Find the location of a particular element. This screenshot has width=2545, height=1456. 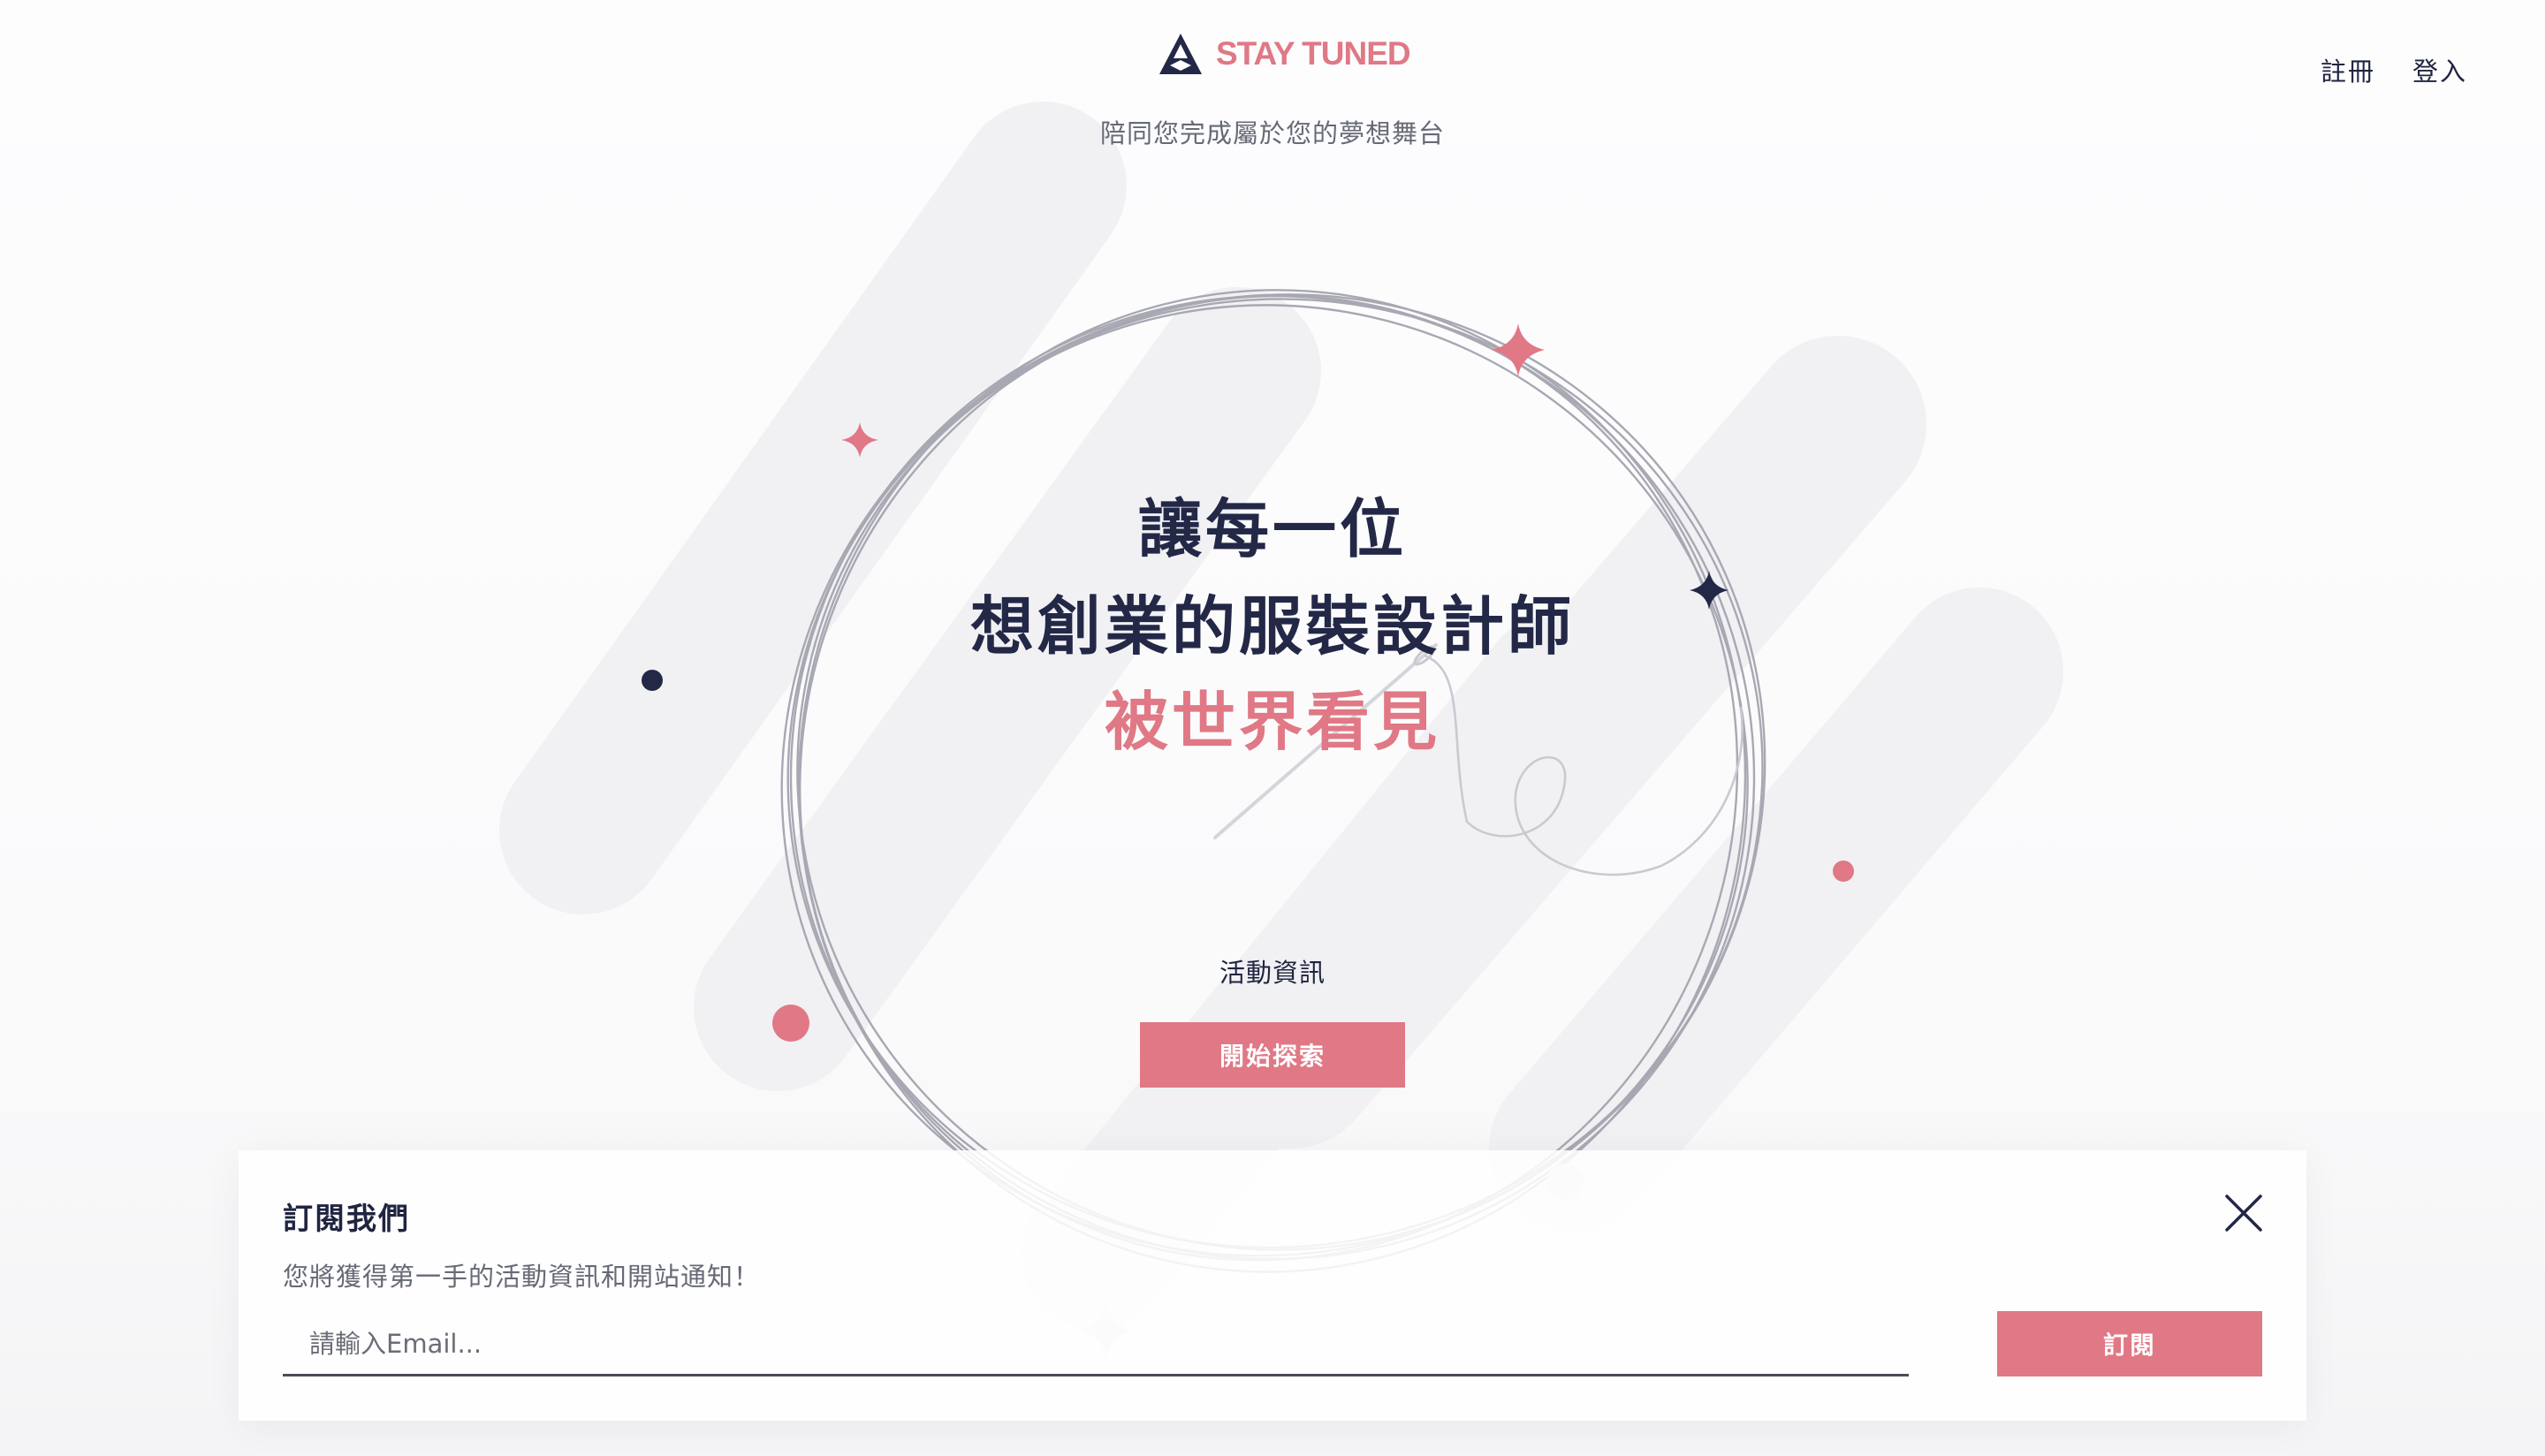

register-link: 註冊 is located at coordinates (2348, 69).